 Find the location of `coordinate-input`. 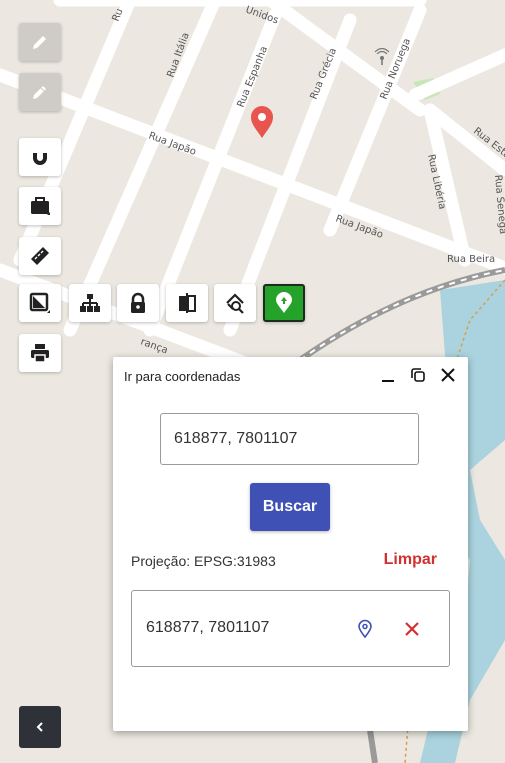

coordinate-input is located at coordinates (289, 439).